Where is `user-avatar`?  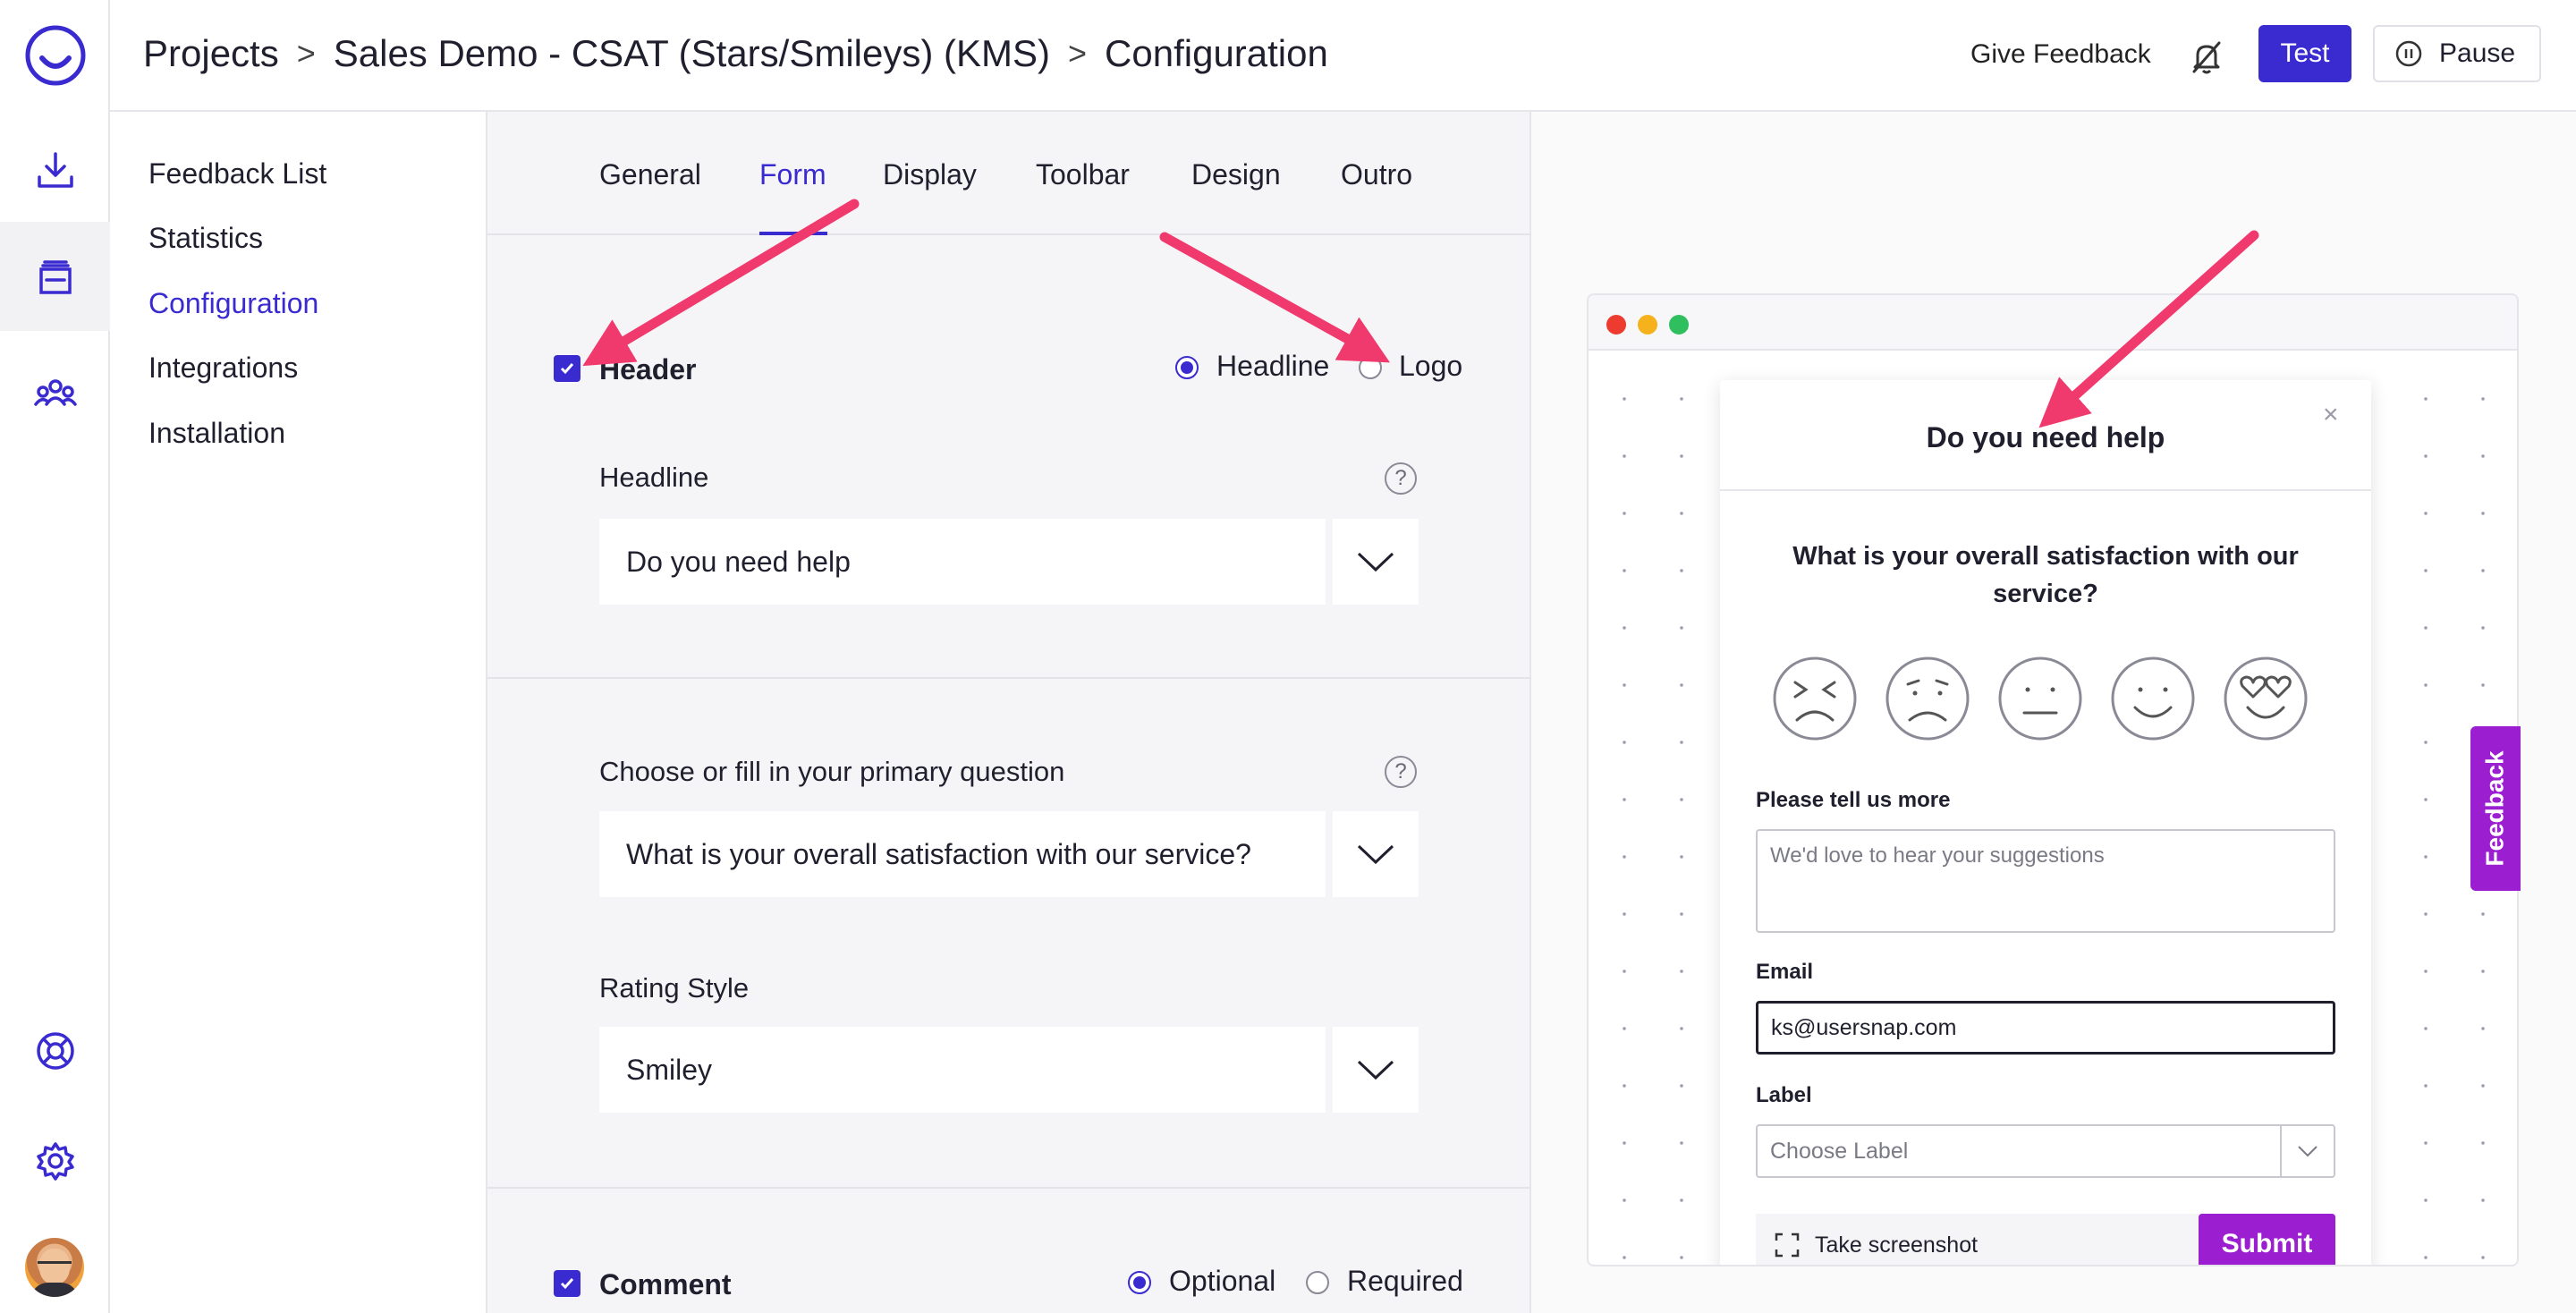
user-avatar is located at coordinates (54, 1267).